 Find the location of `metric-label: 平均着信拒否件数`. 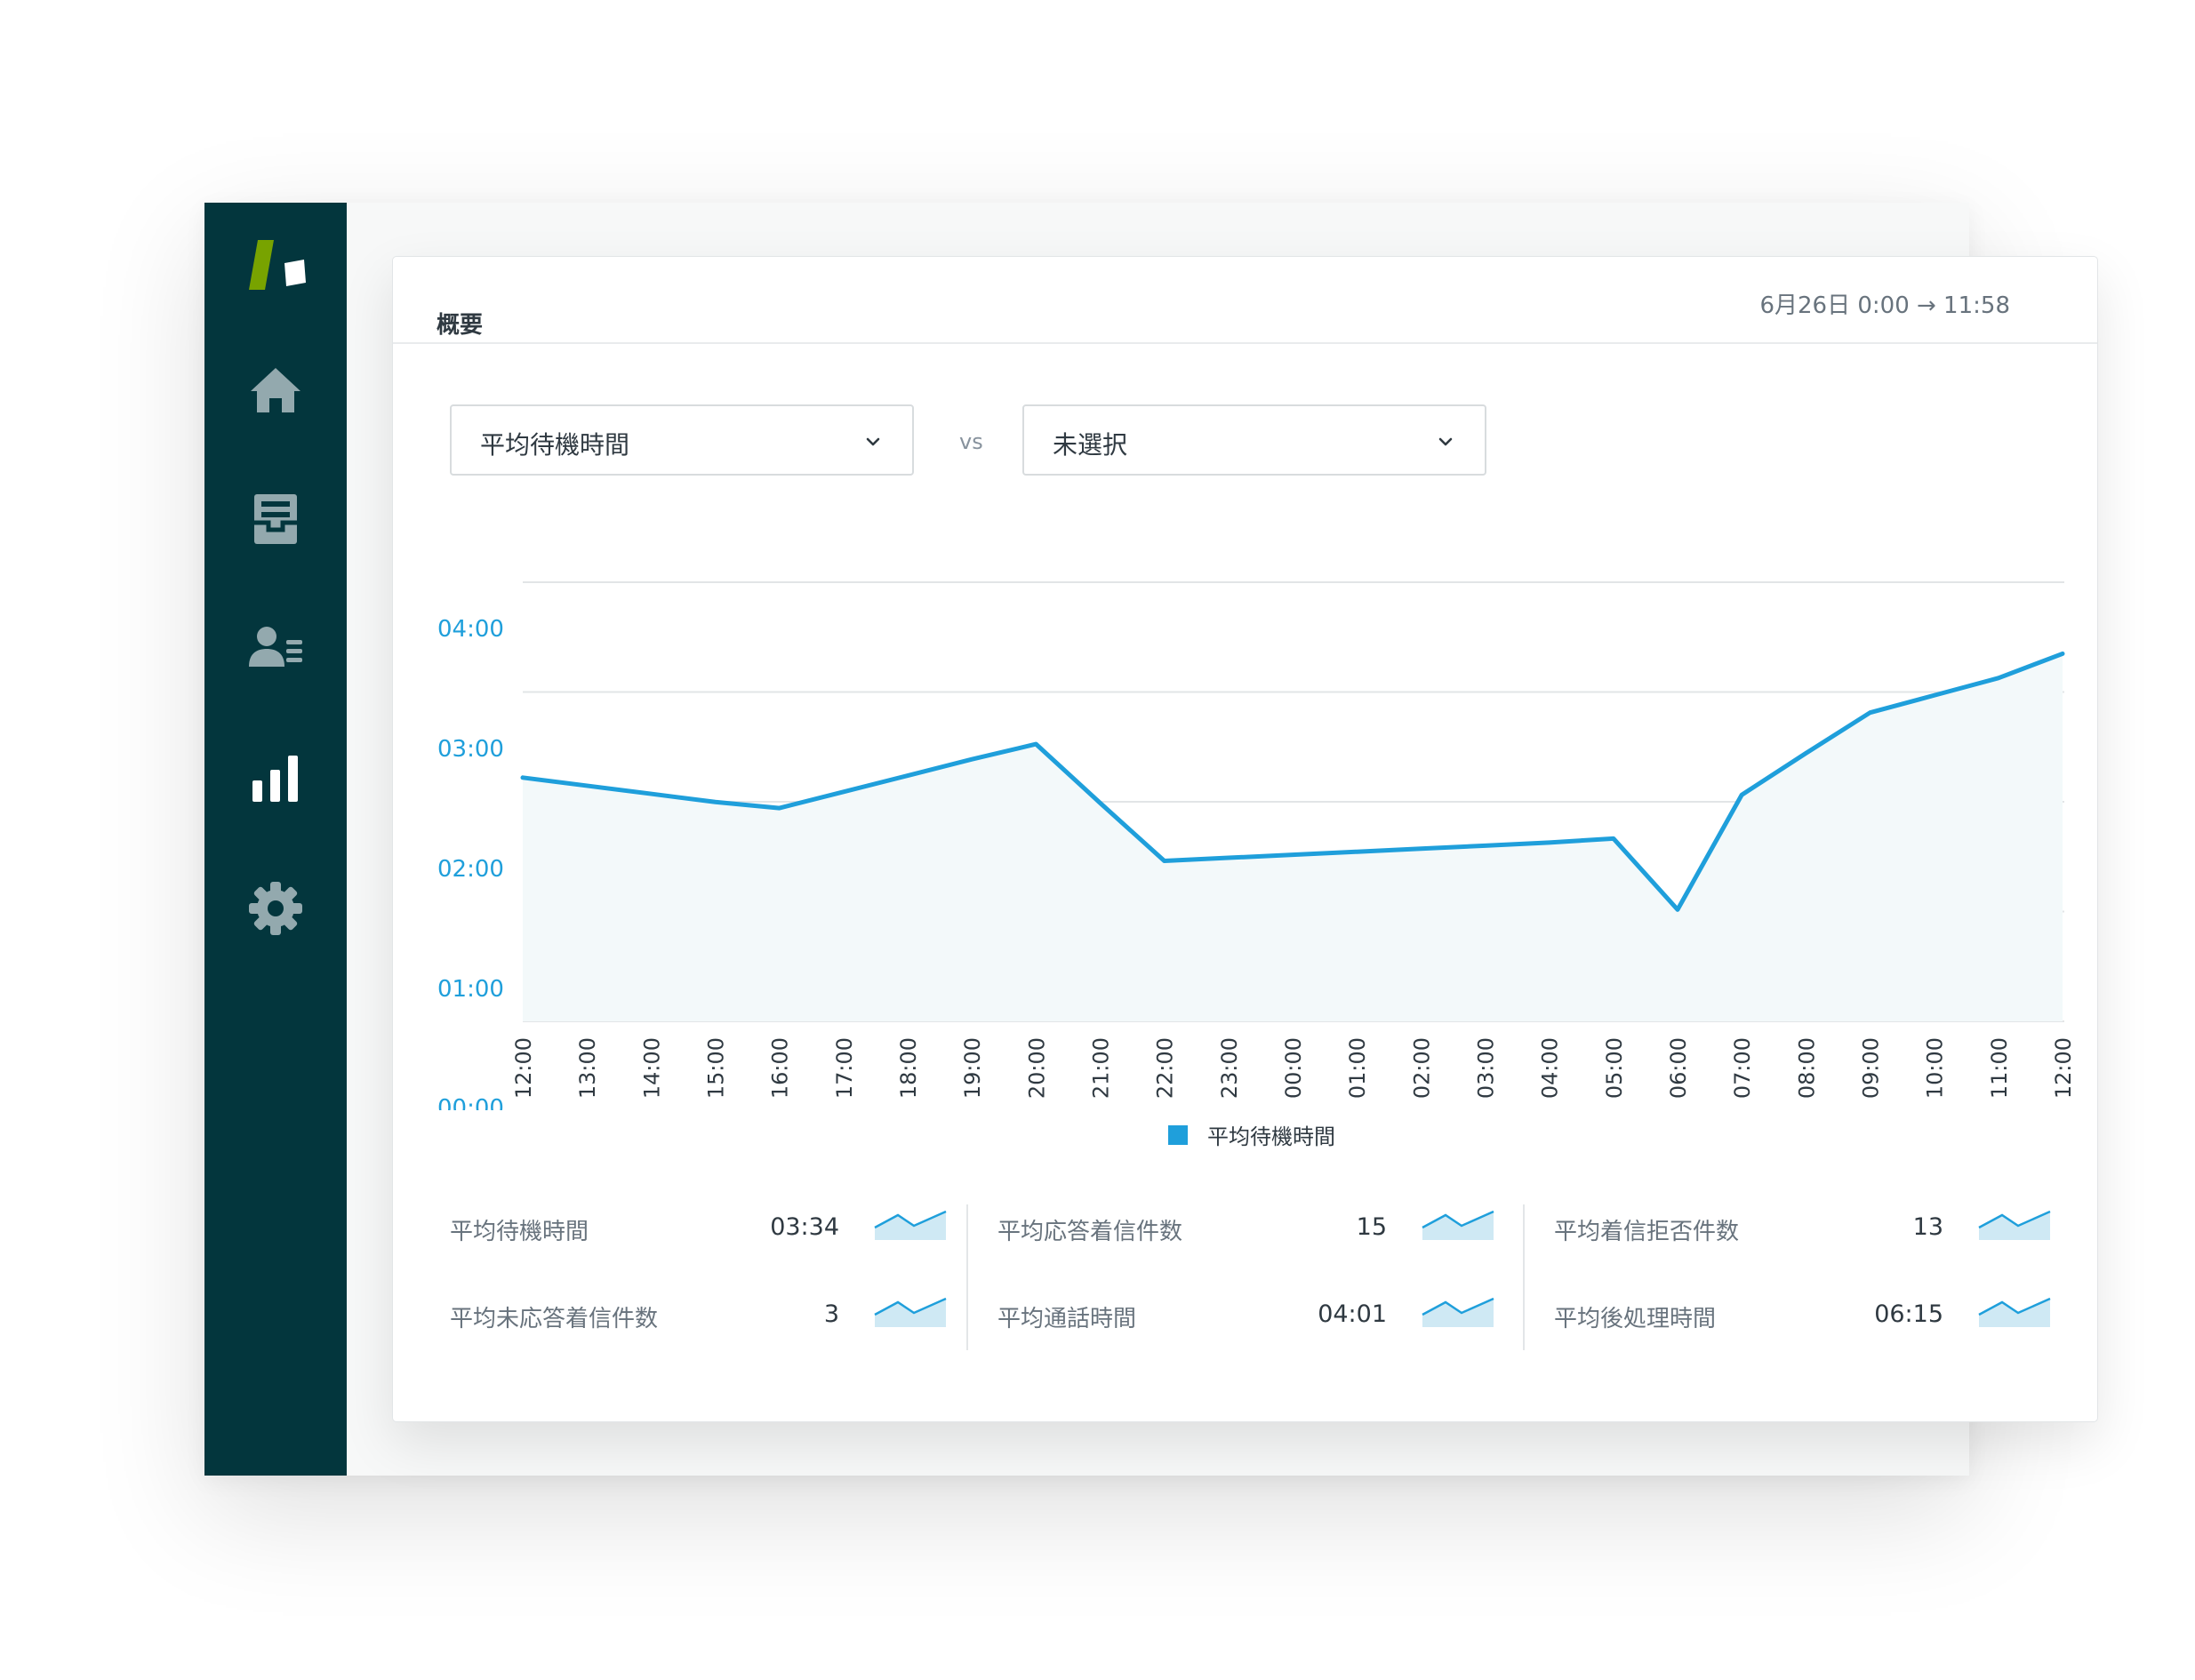

metric-label: 平均着信拒否件数 is located at coordinates (1647, 1232).